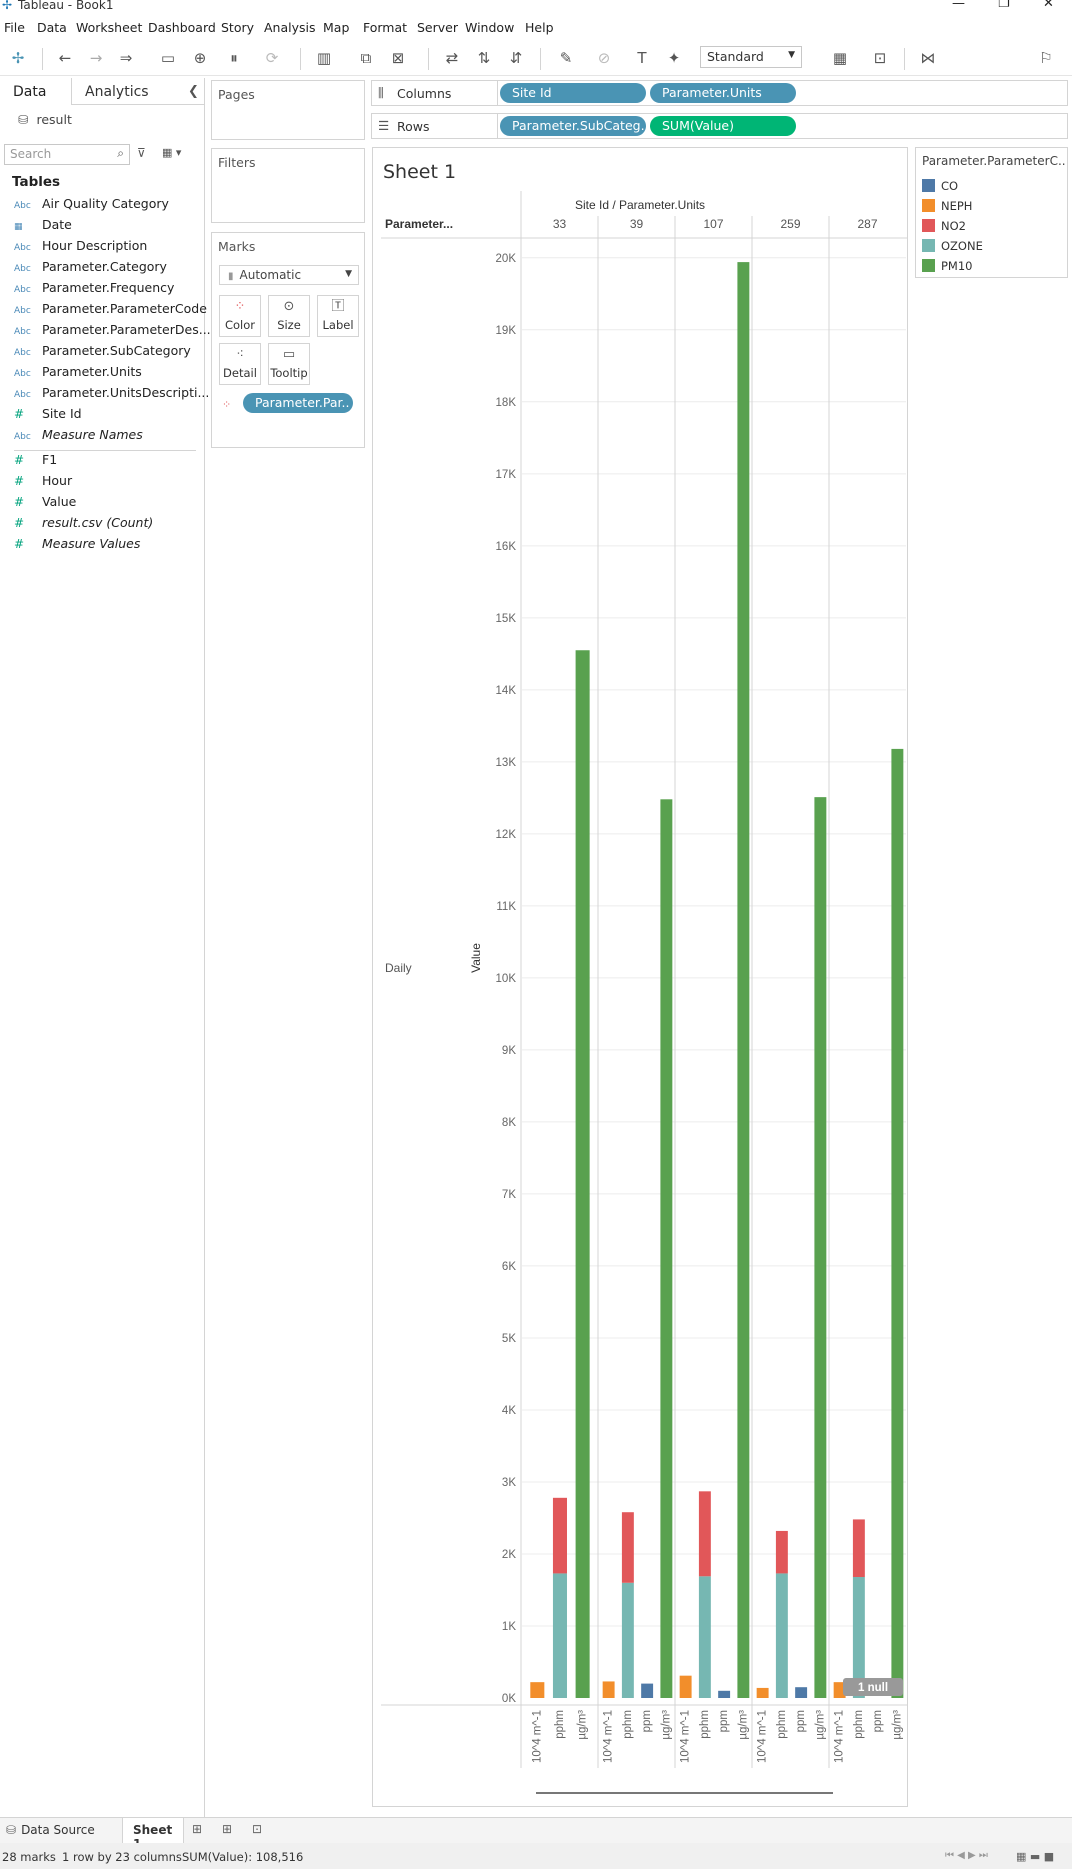 The height and width of the screenshot is (1869, 1072). I want to click on field-value: # Value, so click(45, 504).